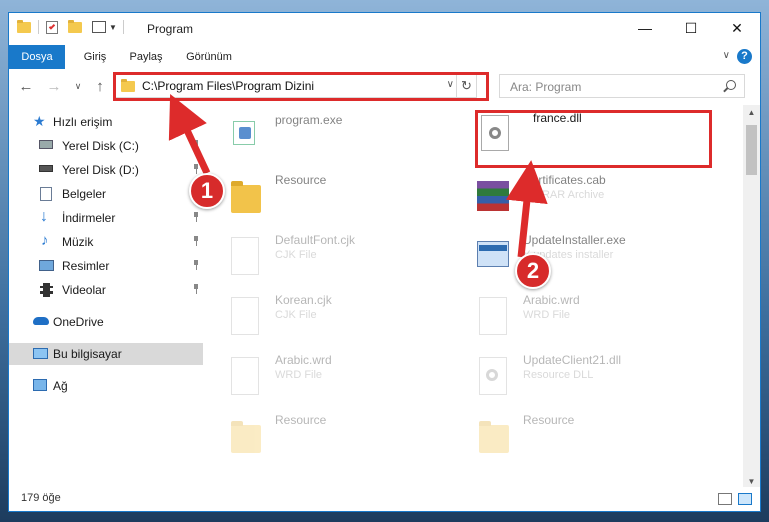  What do you see at coordinates (170, 29) in the screenshot?
I see `window-title: Program` at bounding box center [170, 29].